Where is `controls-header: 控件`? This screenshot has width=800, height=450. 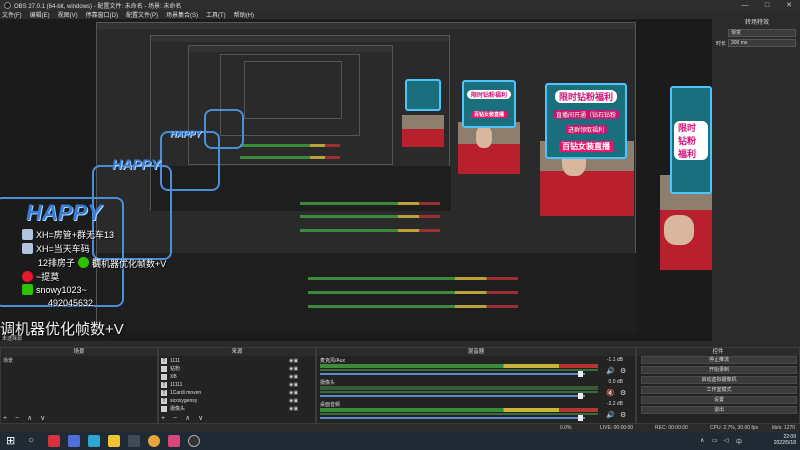
controls-header: 控件 is located at coordinates (718, 352).